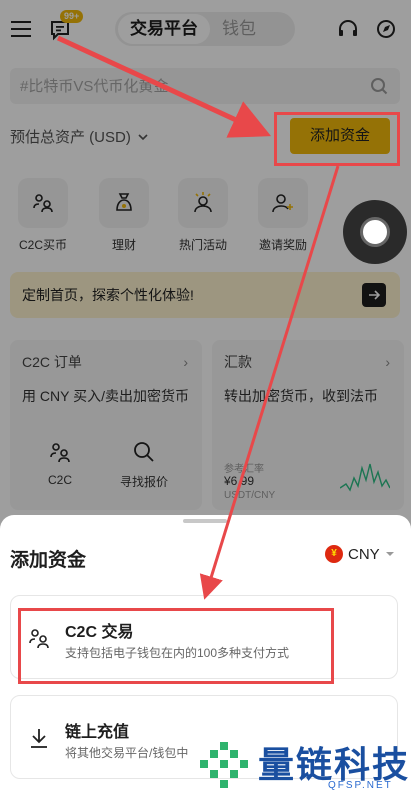 Image resolution: width=411 pixels, height=795 pixels. Describe the element at coordinates (48, 560) in the screenshot. I see `sheet-title: 添加资金` at that location.